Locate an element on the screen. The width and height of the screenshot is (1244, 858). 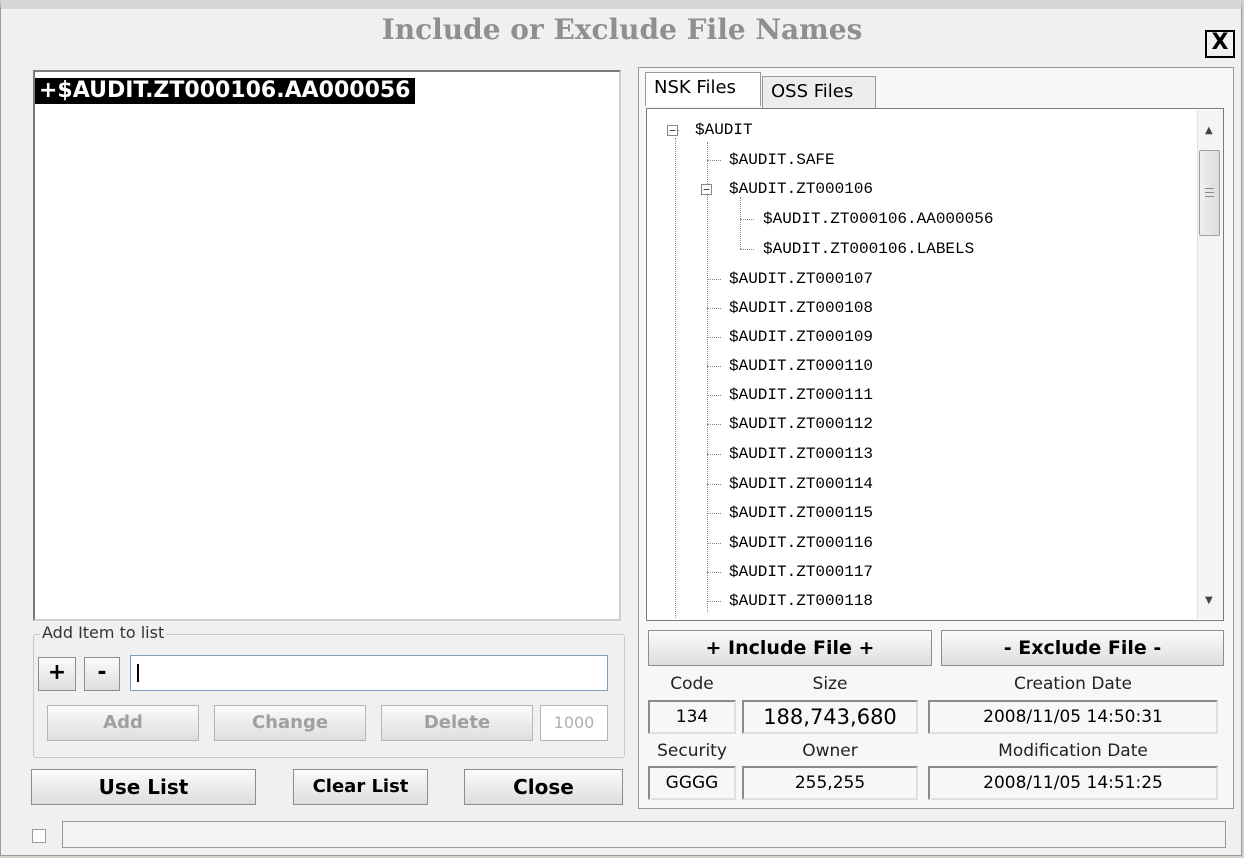
add-item-group-label: Add Item to list is located at coordinates (103, 632).